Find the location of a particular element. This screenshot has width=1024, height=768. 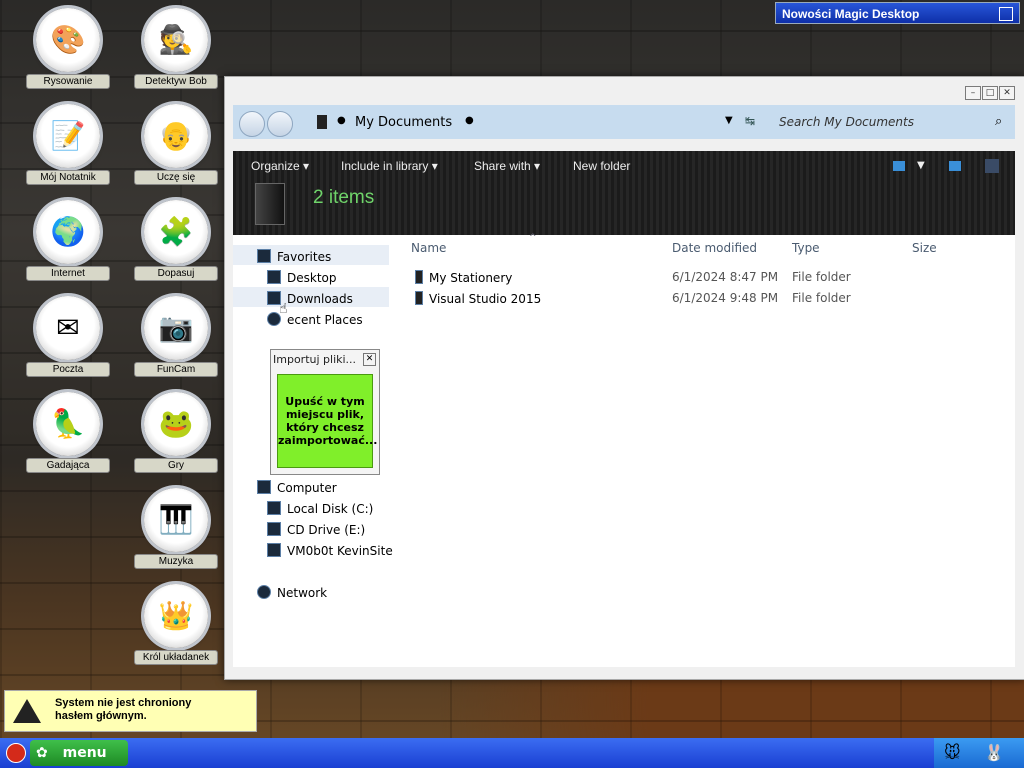

search-input: Search My Documents is located at coordinates (897, 122).